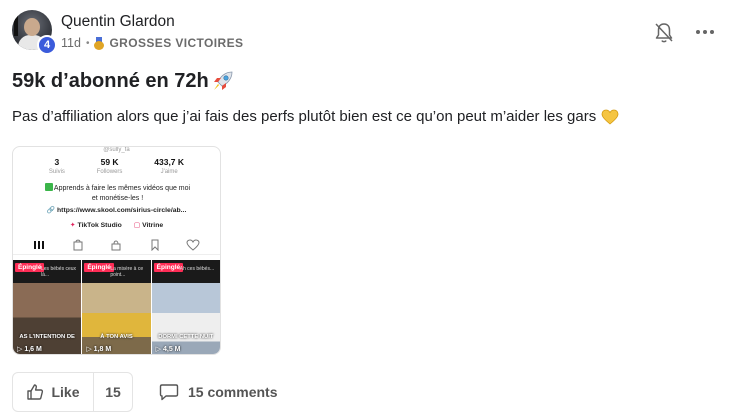  I want to click on stat-following: 3 Suivis, so click(56, 166).